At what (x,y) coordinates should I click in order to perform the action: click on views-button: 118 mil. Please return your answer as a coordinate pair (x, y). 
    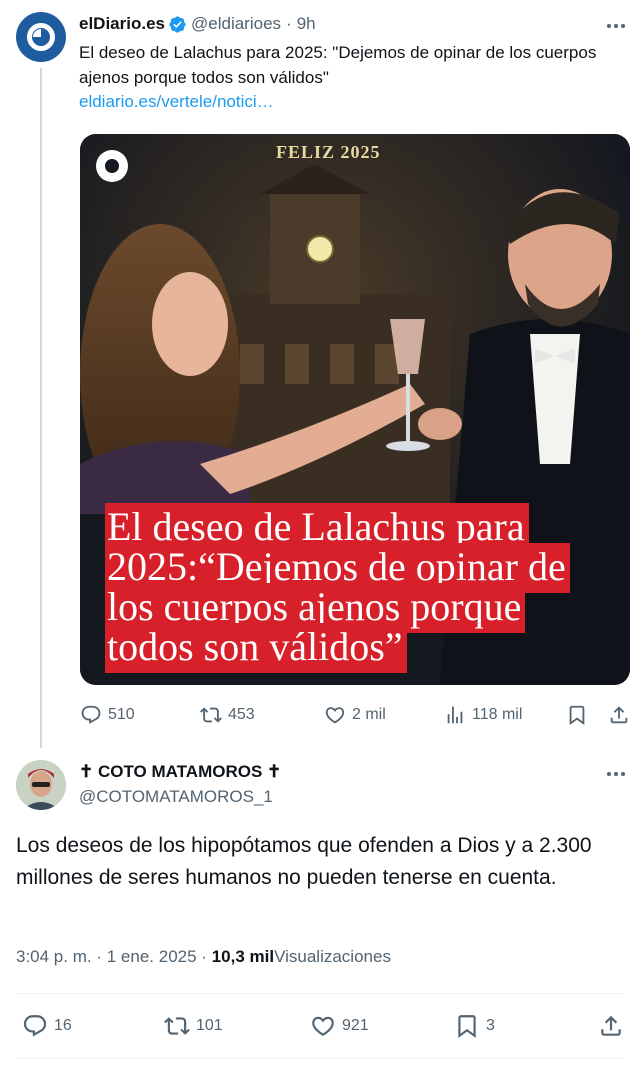
    Looking at the image, I should click on (483, 715).